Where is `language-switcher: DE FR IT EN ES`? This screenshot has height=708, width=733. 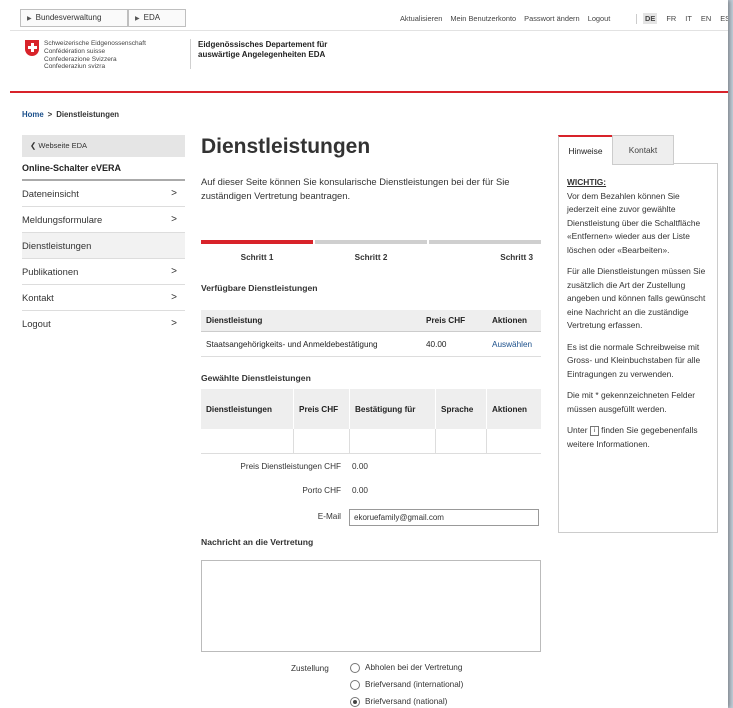 language-switcher: DE FR IT EN ES is located at coordinates (685, 18).